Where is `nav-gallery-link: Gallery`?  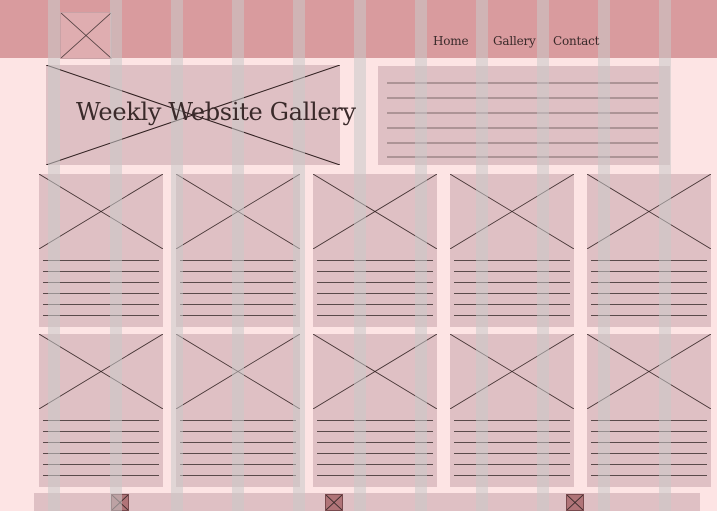
nav-gallery-link: Gallery is located at coordinates (514, 41).